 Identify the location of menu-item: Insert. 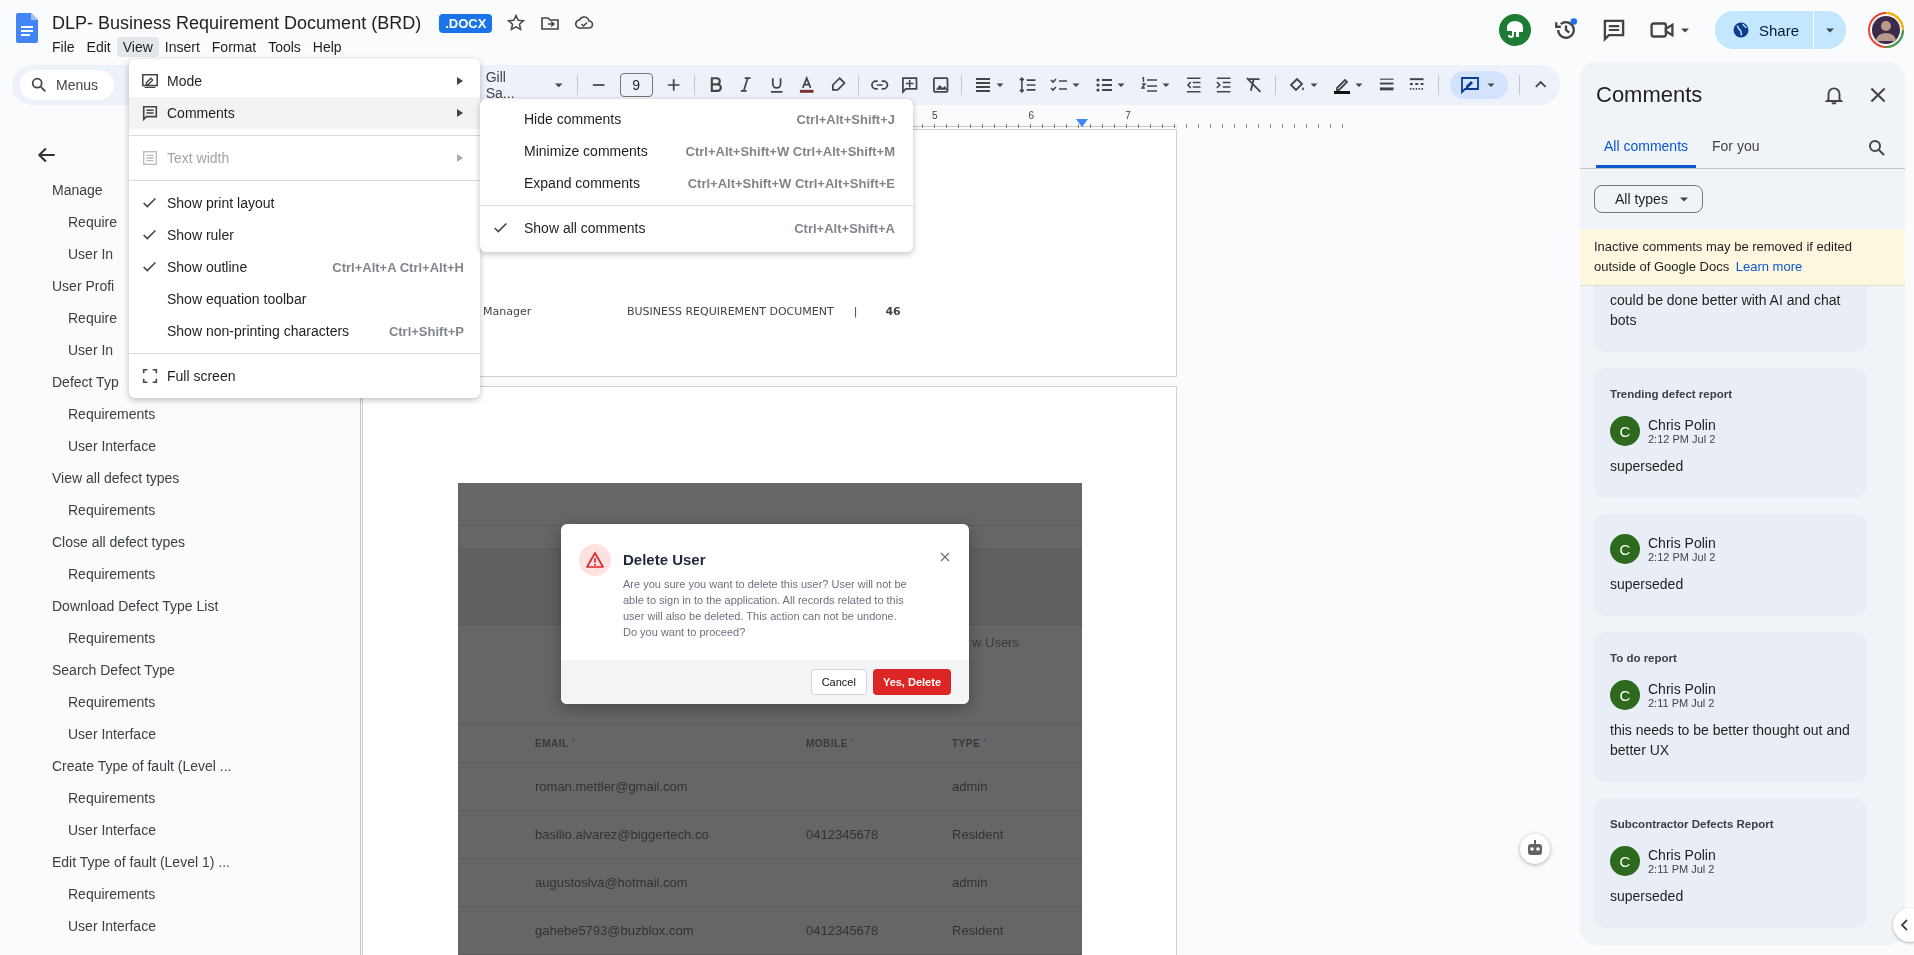
(182, 47).